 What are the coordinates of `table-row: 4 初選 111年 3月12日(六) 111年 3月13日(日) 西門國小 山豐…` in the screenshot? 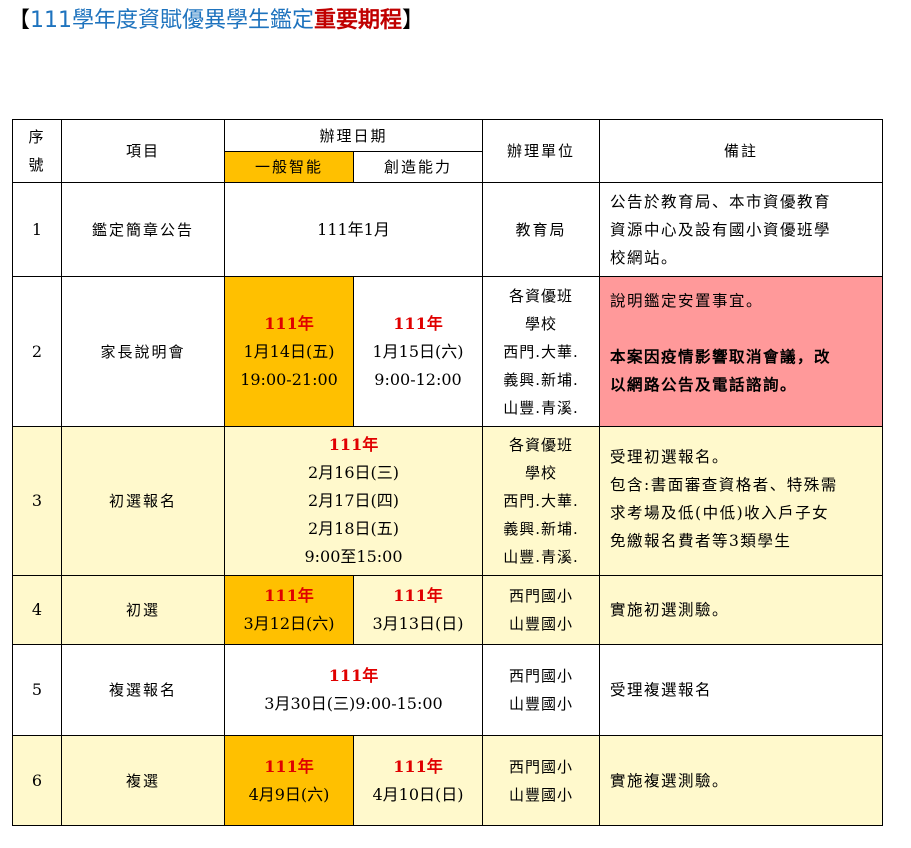 It's located at (448, 610).